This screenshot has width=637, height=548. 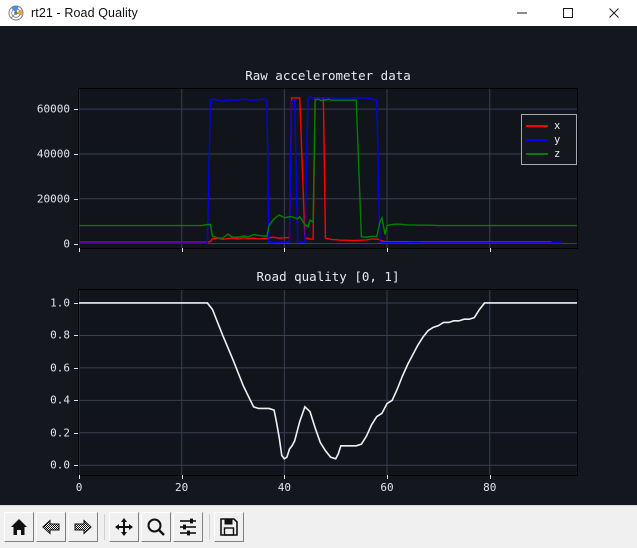 I want to click on chart-title-road-quality: Road quality [0, 1], so click(x=328, y=276).